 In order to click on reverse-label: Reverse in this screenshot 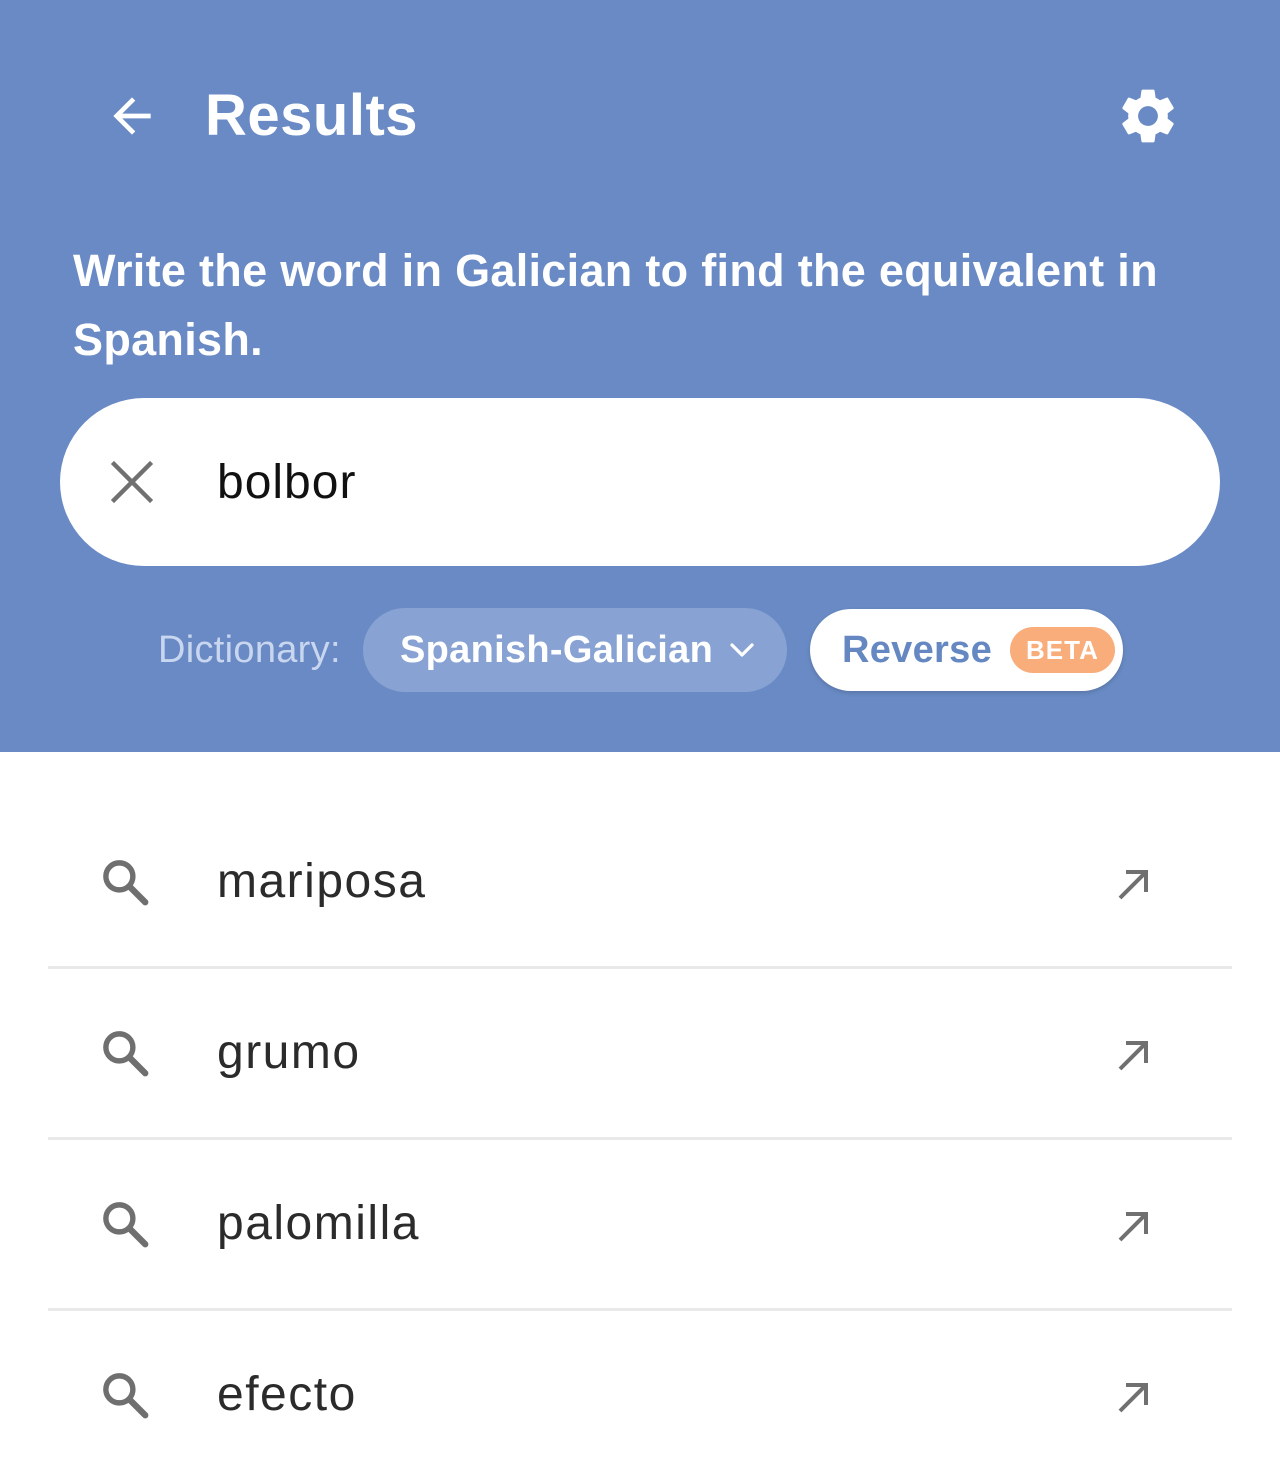, I will do `click(917, 649)`.